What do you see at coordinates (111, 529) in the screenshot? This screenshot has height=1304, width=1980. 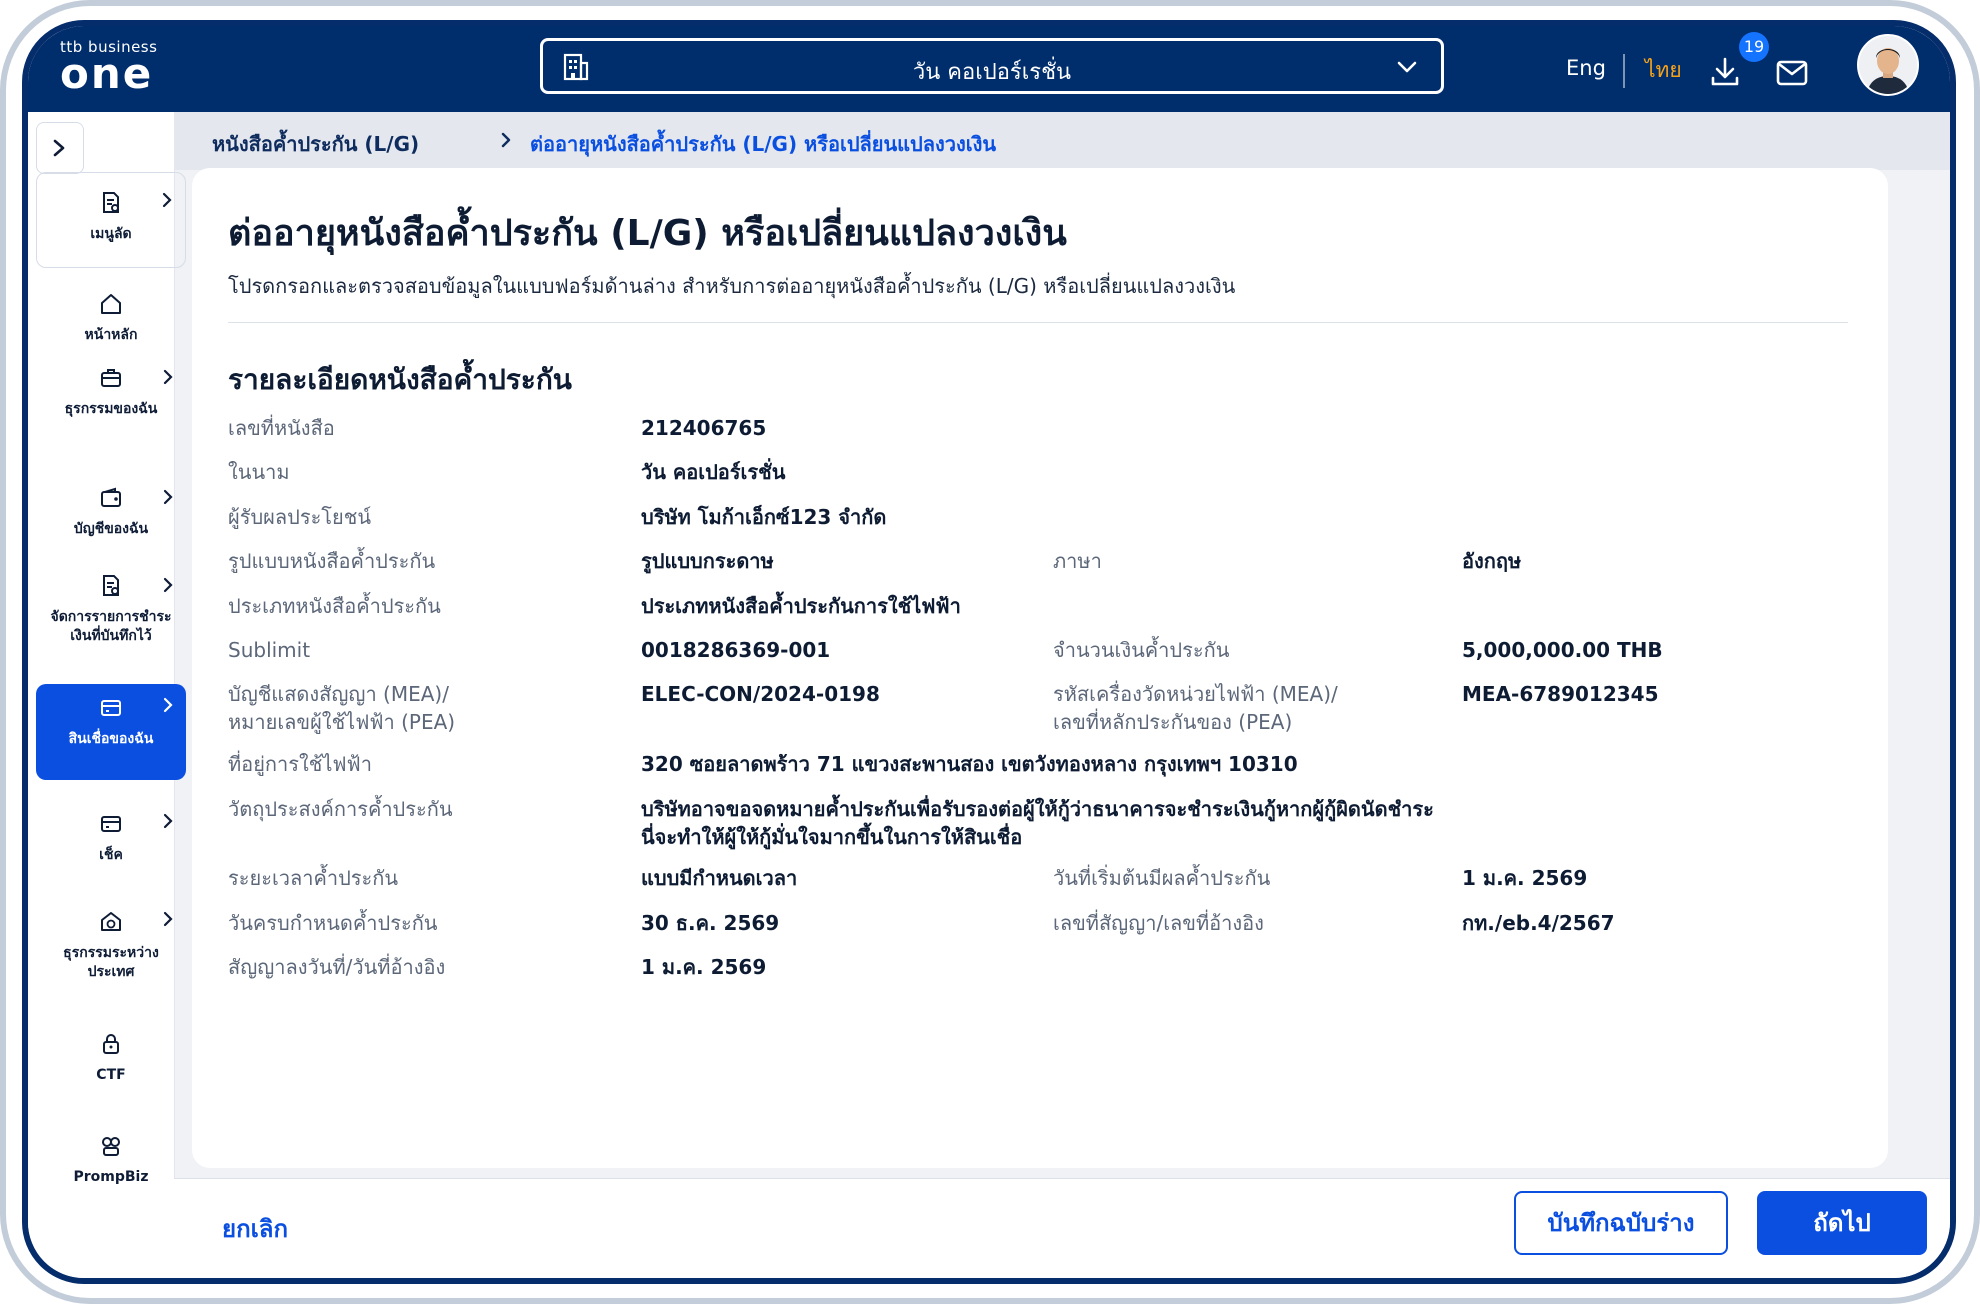 I see `sidebar-item-label: บัญชีของฉัน` at bounding box center [111, 529].